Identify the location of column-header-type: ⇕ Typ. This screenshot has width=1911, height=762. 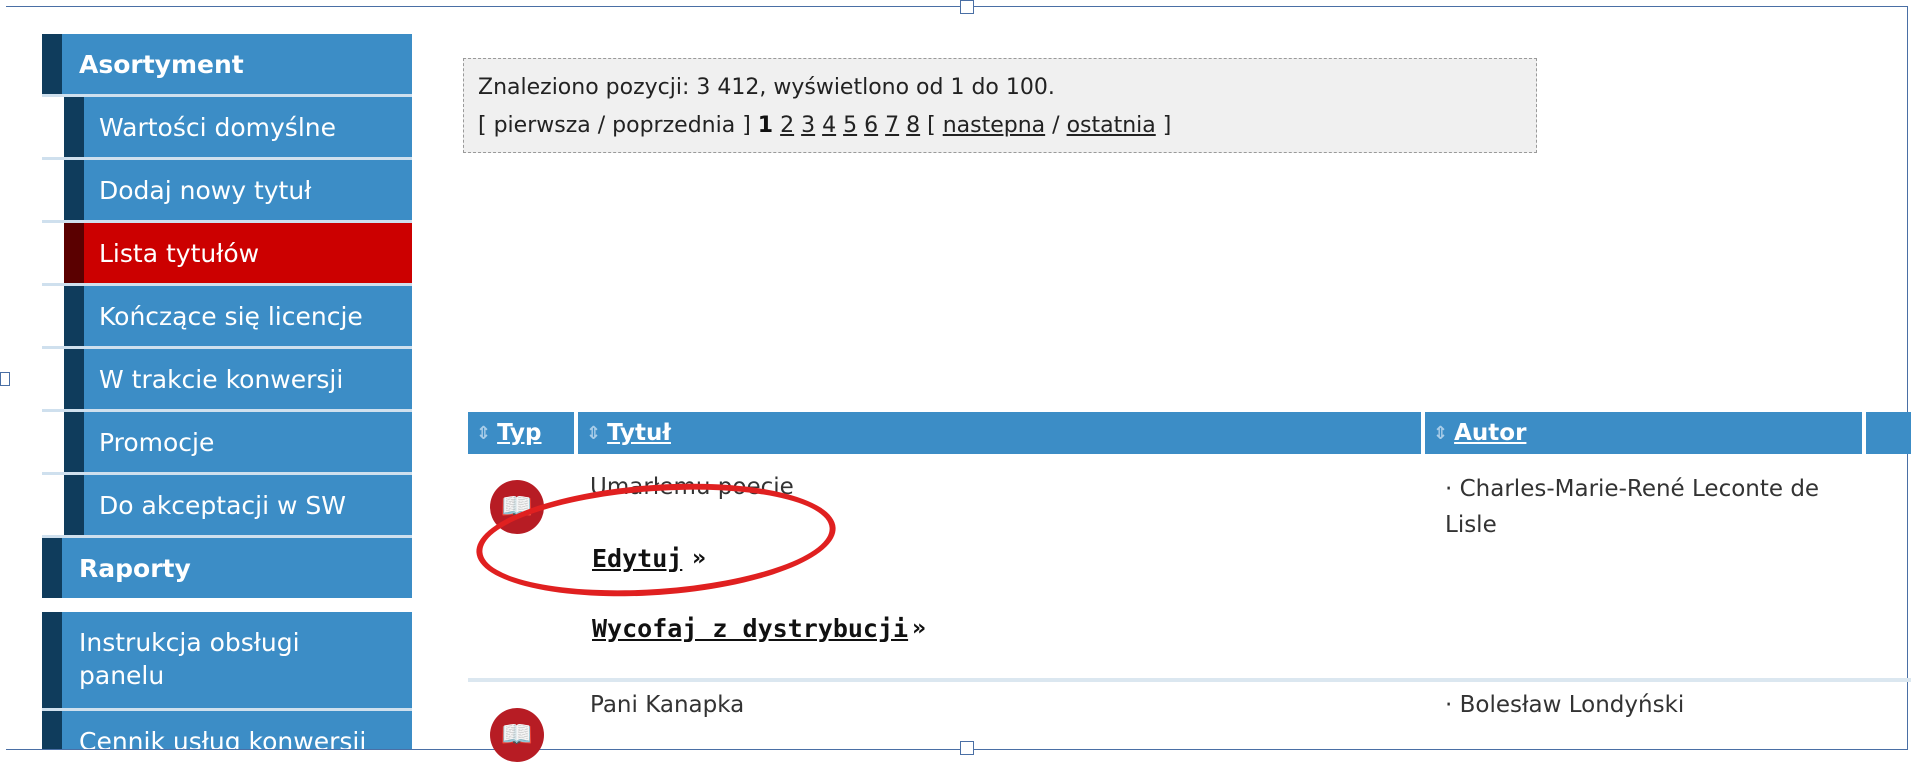
(521, 433).